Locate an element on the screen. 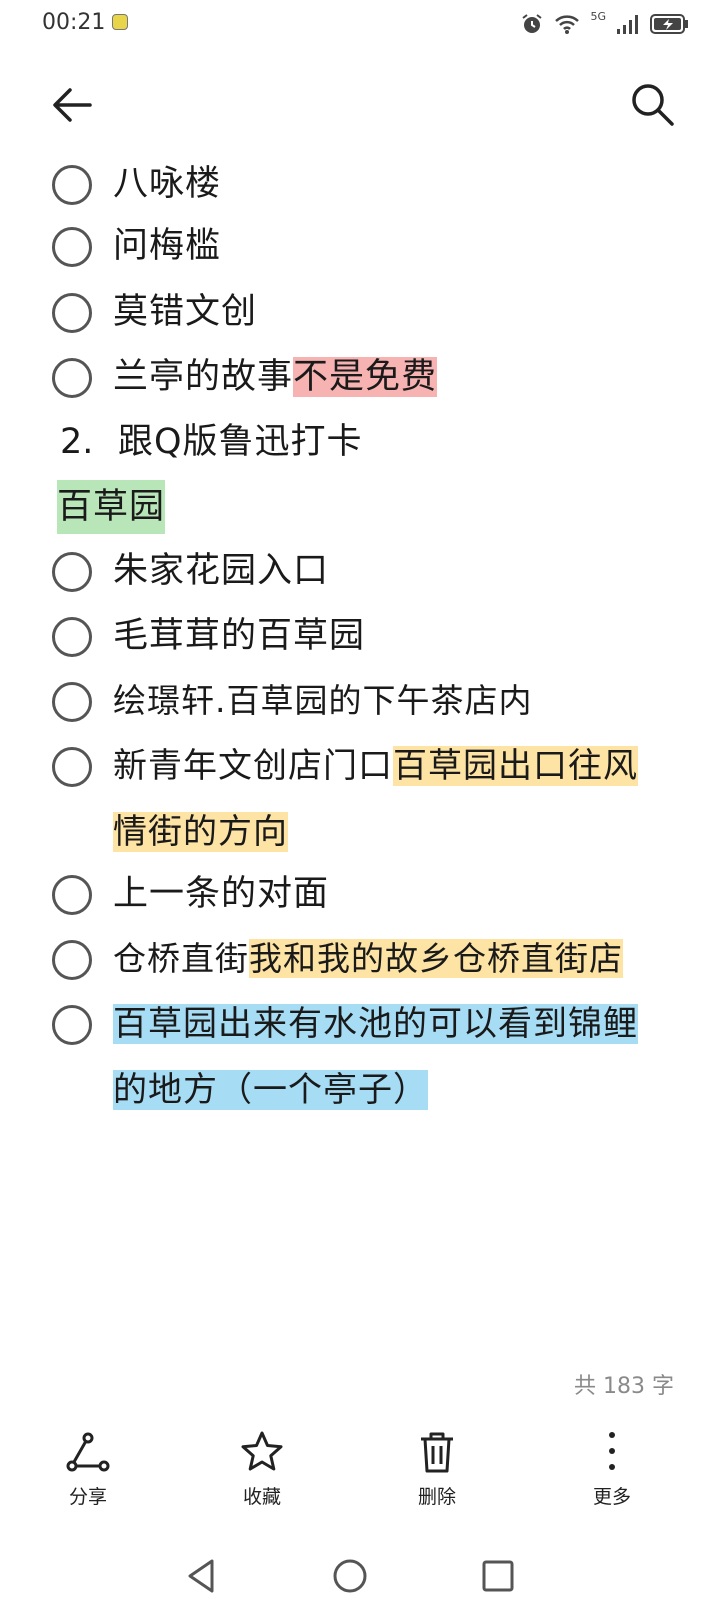 The image size is (720, 1612). signal-icon is located at coordinates (627, 24).